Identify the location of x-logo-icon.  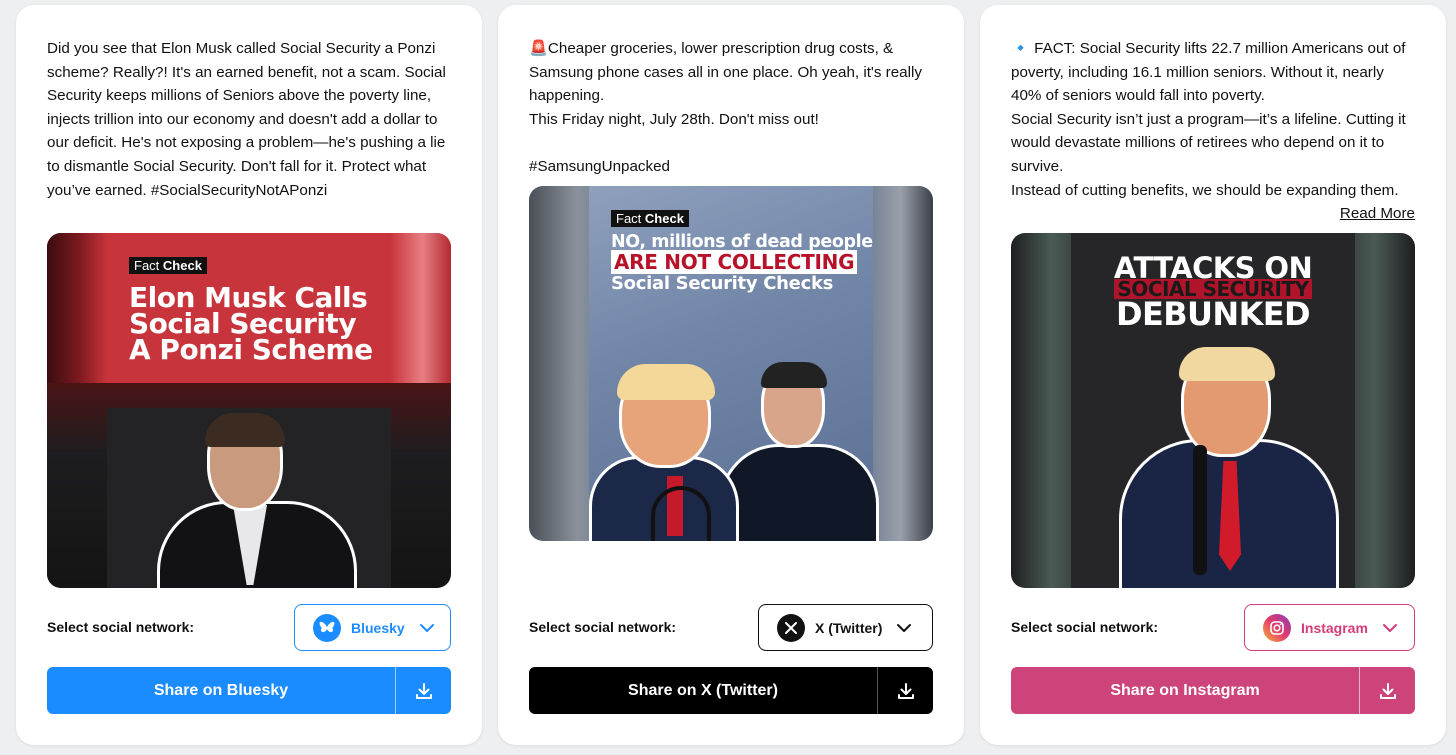
(791, 627).